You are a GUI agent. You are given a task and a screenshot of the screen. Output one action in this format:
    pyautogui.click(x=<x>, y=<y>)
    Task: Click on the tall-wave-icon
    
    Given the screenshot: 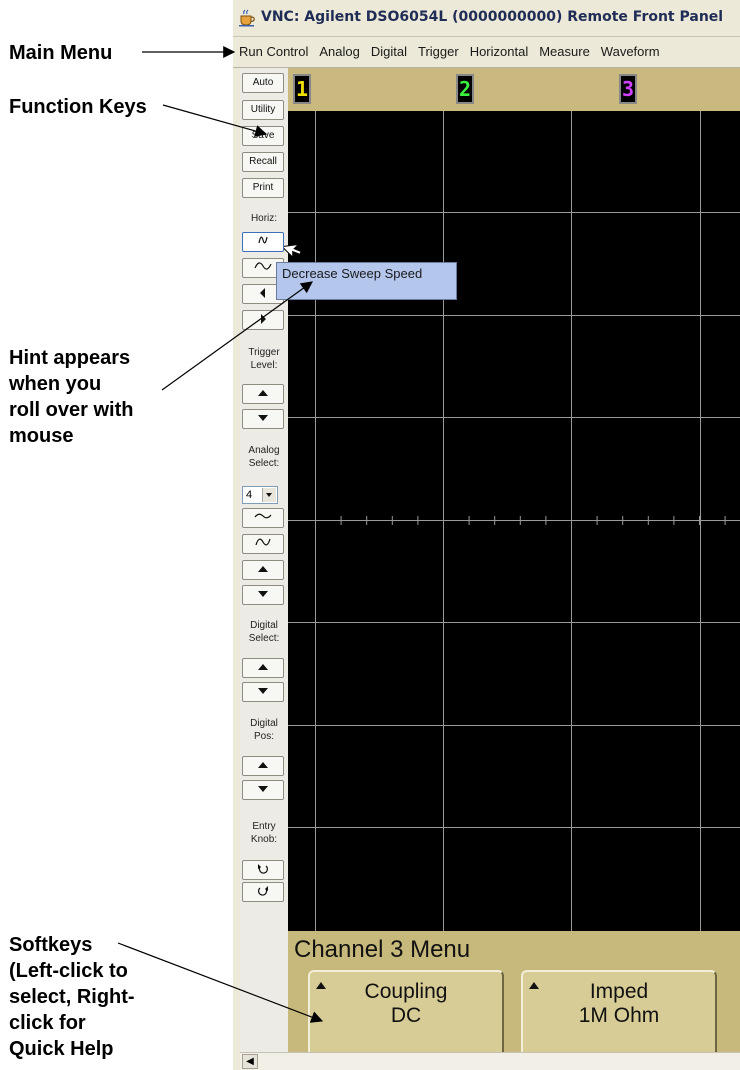 What is the action you would take?
    pyautogui.click(x=263, y=542)
    